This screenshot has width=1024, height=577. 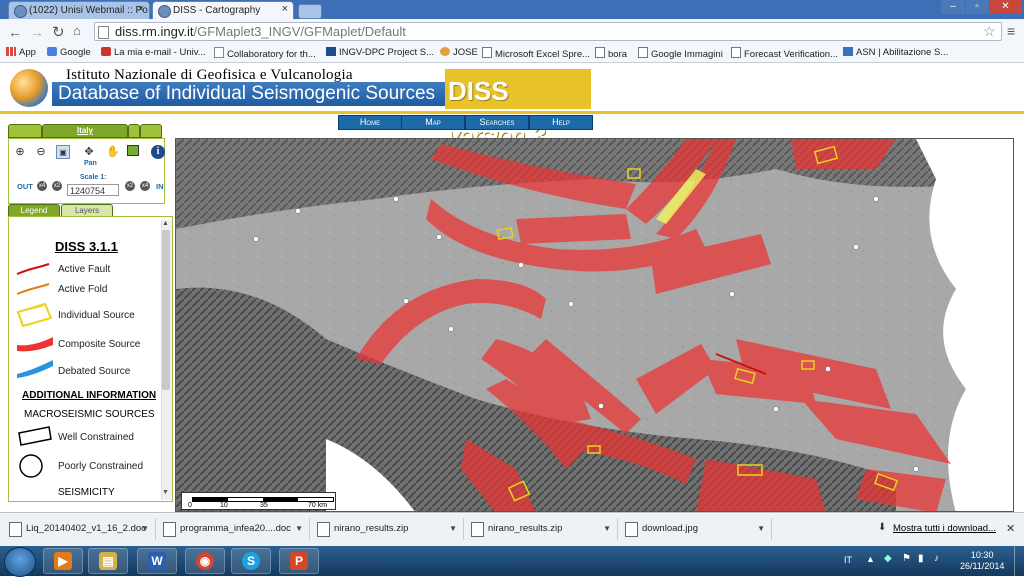 I want to click on zoom-in-icon: ⊕, so click(x=20, y=152).